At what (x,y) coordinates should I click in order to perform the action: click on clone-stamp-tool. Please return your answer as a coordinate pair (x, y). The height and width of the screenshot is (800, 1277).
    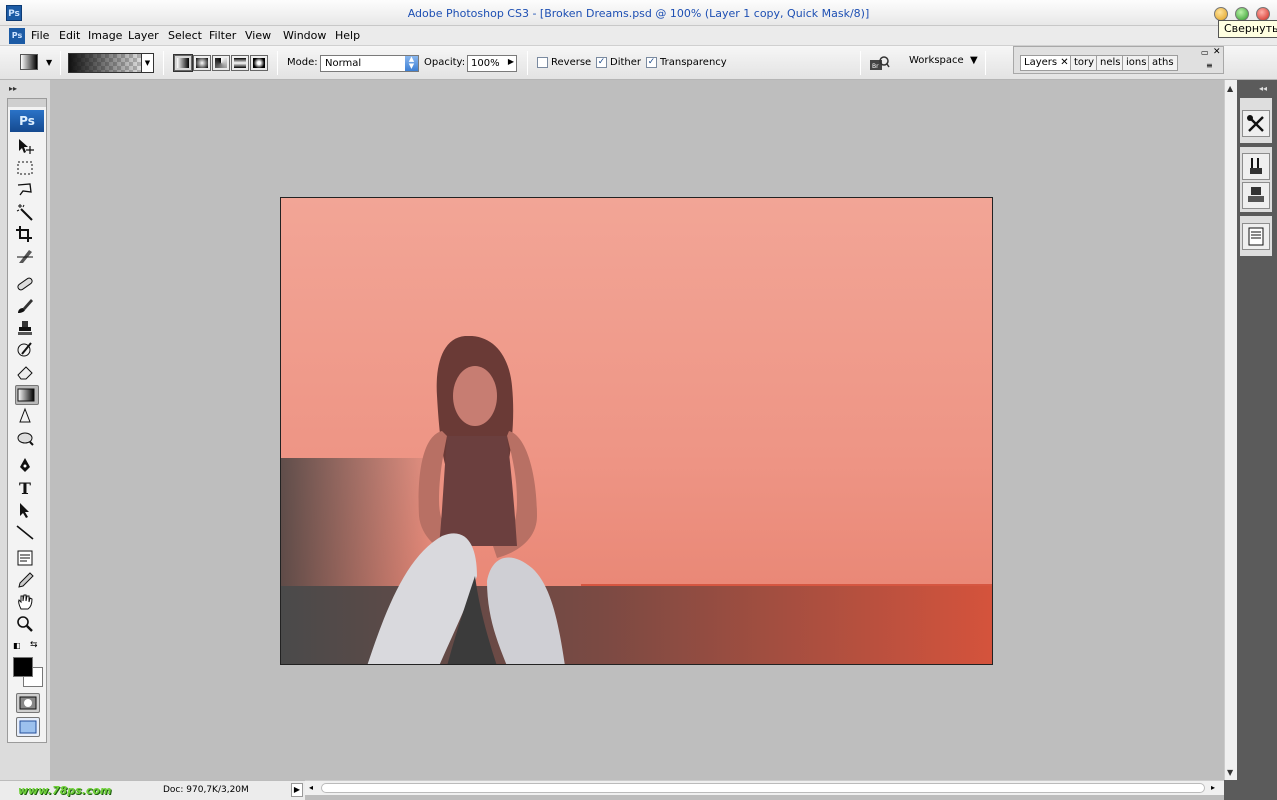
    Looking at the image, I should click on (27, 329).